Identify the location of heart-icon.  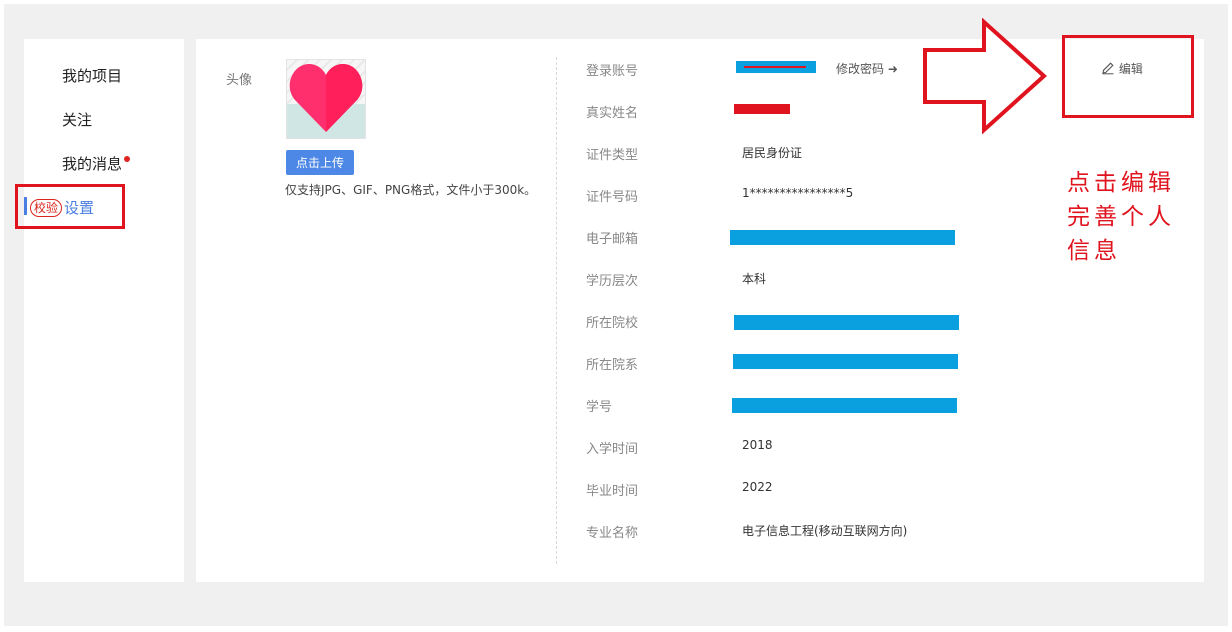
(326, 101).